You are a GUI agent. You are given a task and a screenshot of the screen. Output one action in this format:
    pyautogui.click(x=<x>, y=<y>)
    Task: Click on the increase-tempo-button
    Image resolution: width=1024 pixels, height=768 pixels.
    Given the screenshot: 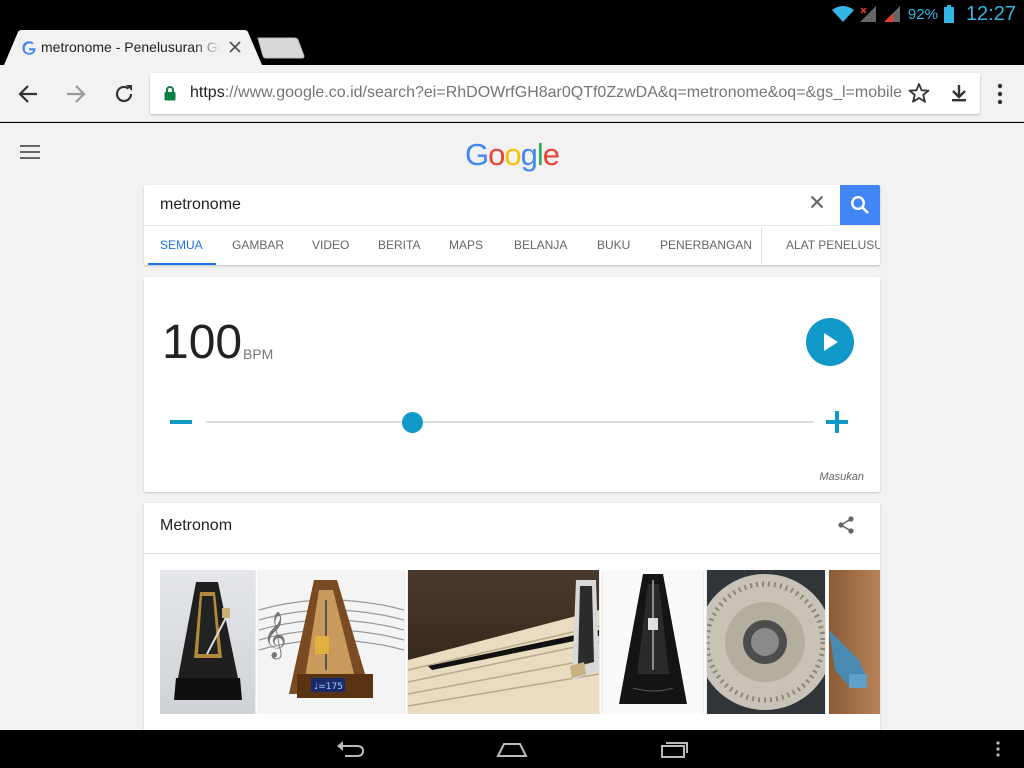 What is the action you would take?
    pyautogui.click(x=837, y=422)
    